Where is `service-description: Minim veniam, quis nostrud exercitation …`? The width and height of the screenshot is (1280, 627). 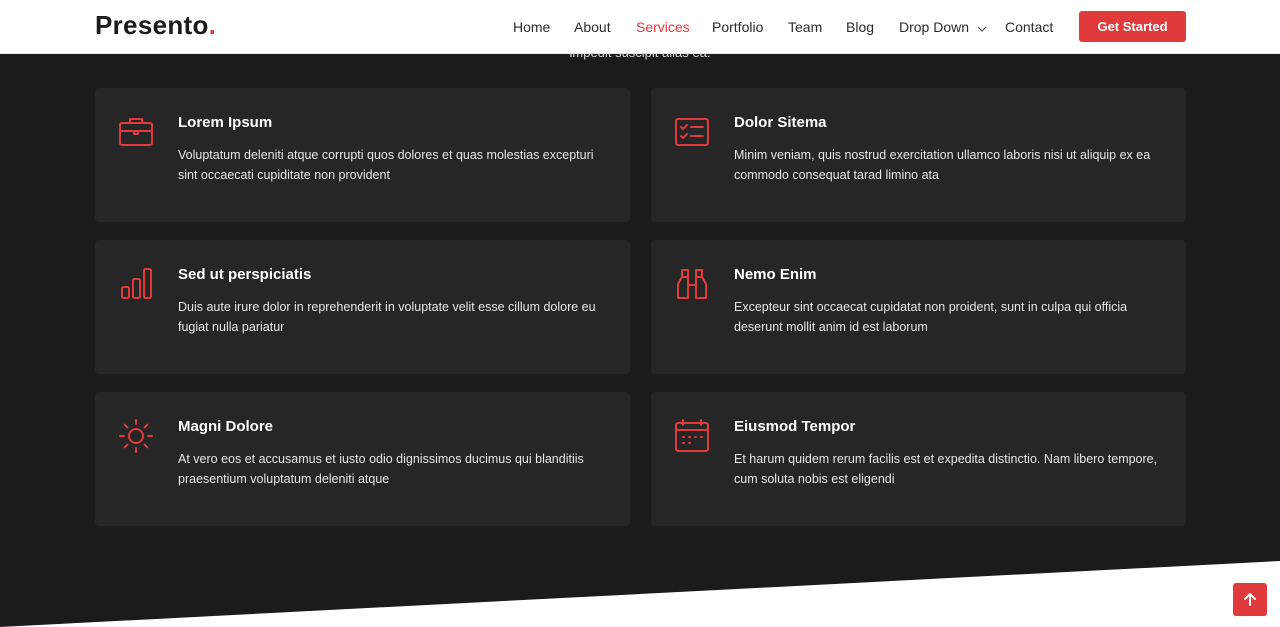
service-description: Minim veniam, quis nostrud exercitation … is located at coordinates (942, 165).